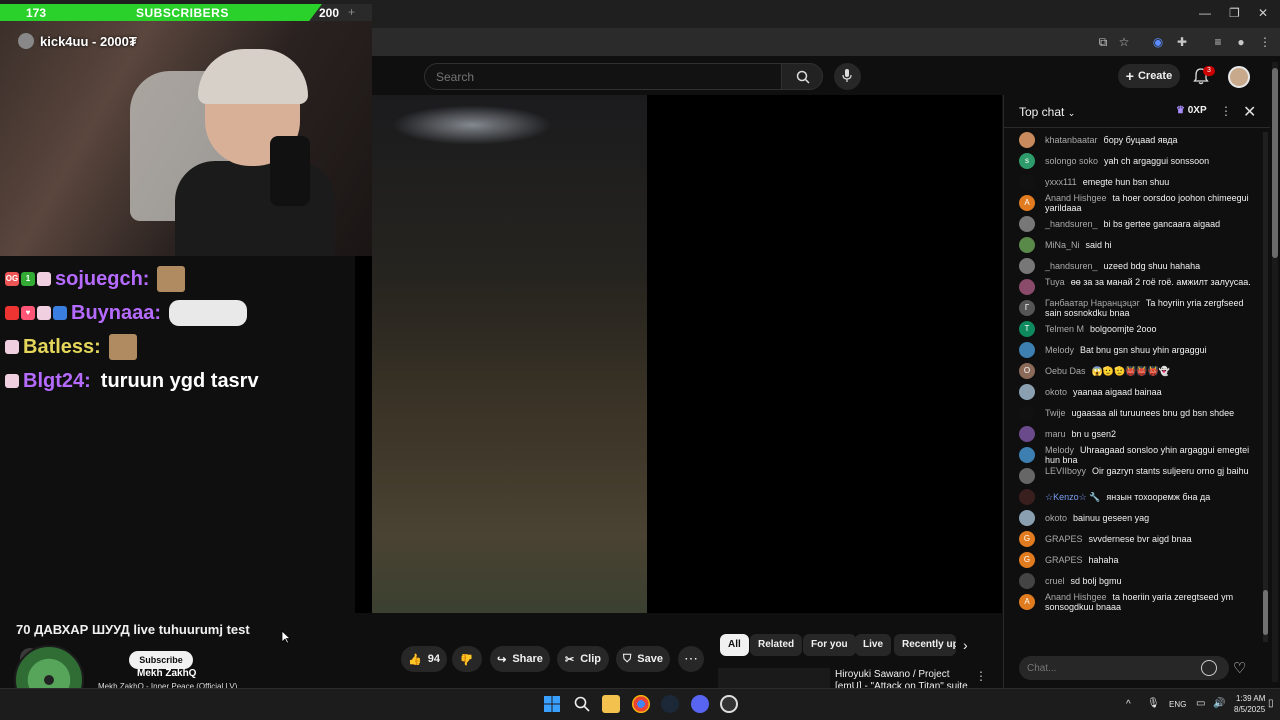 The width and height of the screenshot is (1280, 720). What do you see at coordinates (161, 660) in the screenshot?
I see `subscribe-button: Subscribe` at bounding box center [161, 660].